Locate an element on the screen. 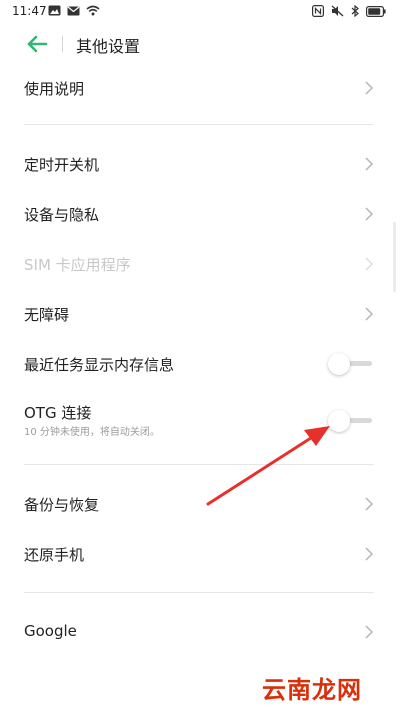  scrollbar is located at coordinates (394, 257).